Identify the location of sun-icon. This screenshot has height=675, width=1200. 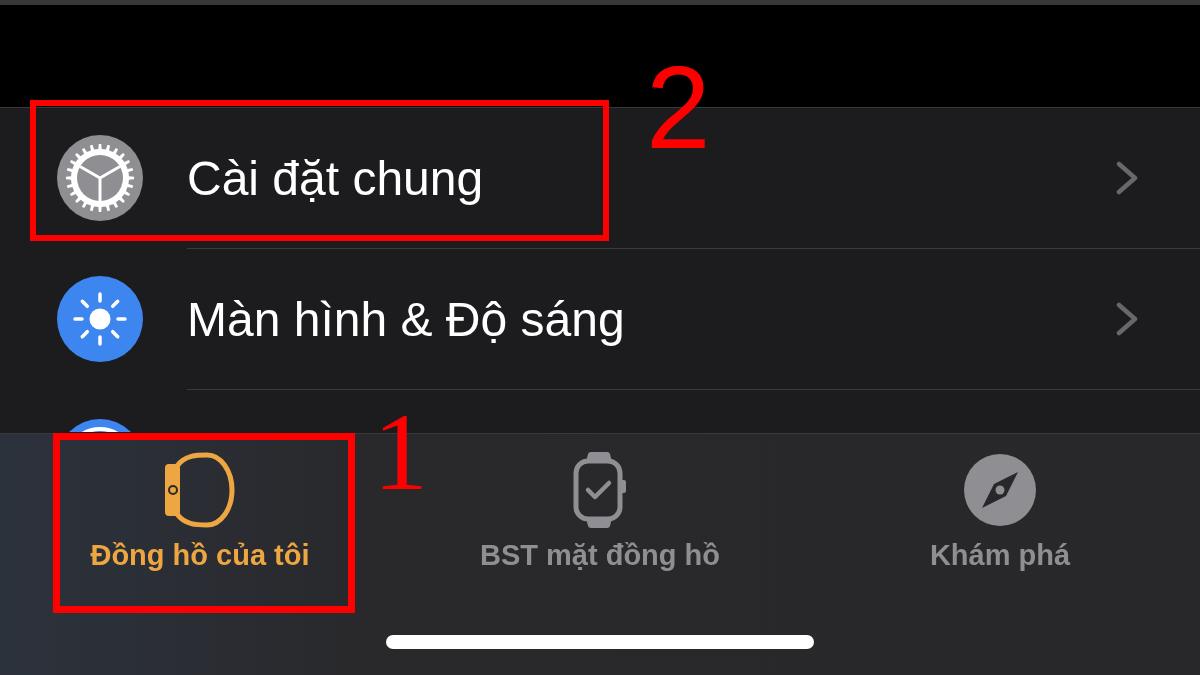
(100, 319).